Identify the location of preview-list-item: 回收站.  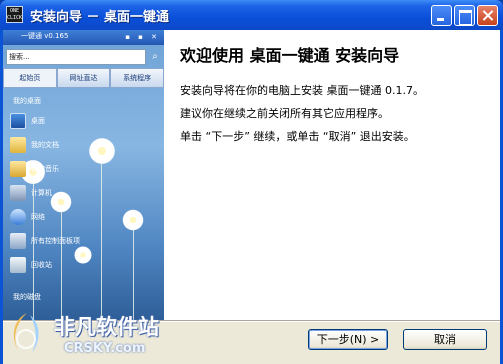
(83, 266).